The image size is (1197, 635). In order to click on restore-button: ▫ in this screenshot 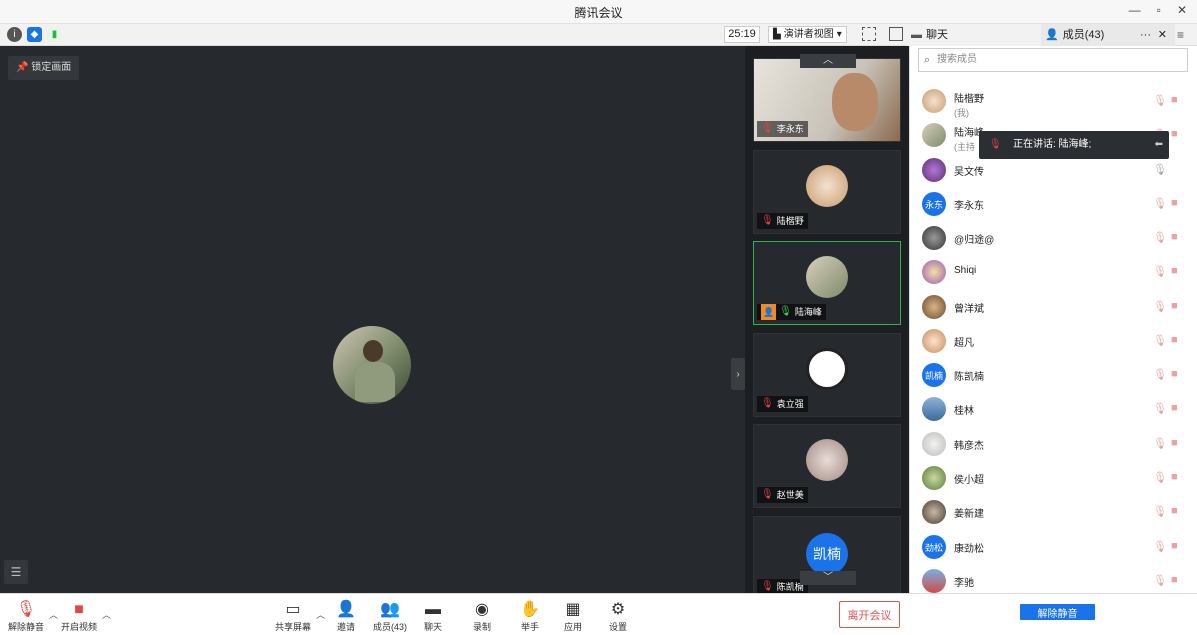, I will do `click(1159, 10)`.